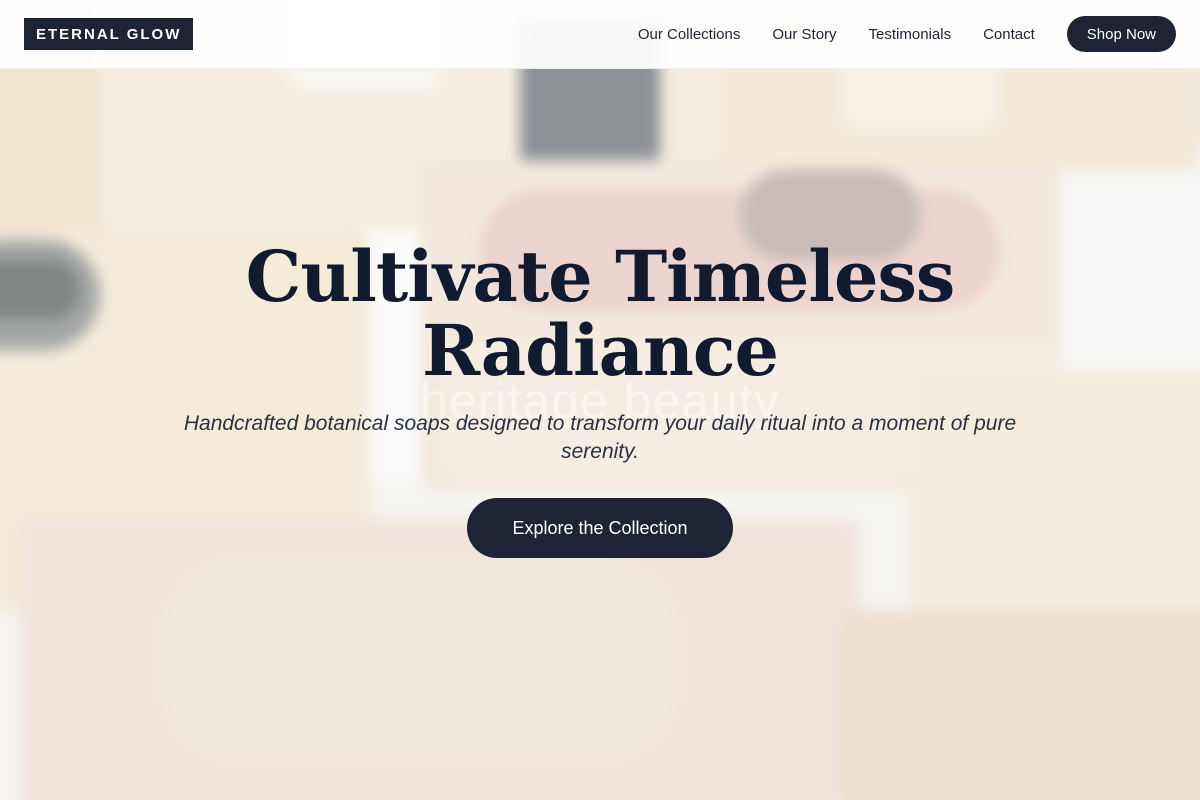  Describe the element at coordinates (910, 34) in the screenshot. I see `nav-link-testimonials: Testimonials` at that location.